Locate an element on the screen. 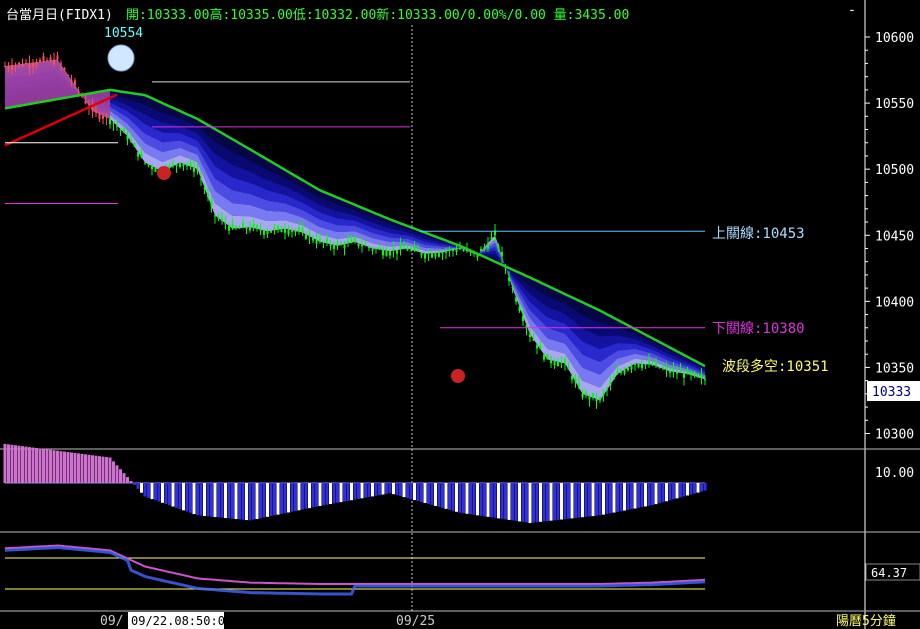 The image size is (920, 629). chart-title: 台當月日(FIDX1) is located at coordinates (59, 15).